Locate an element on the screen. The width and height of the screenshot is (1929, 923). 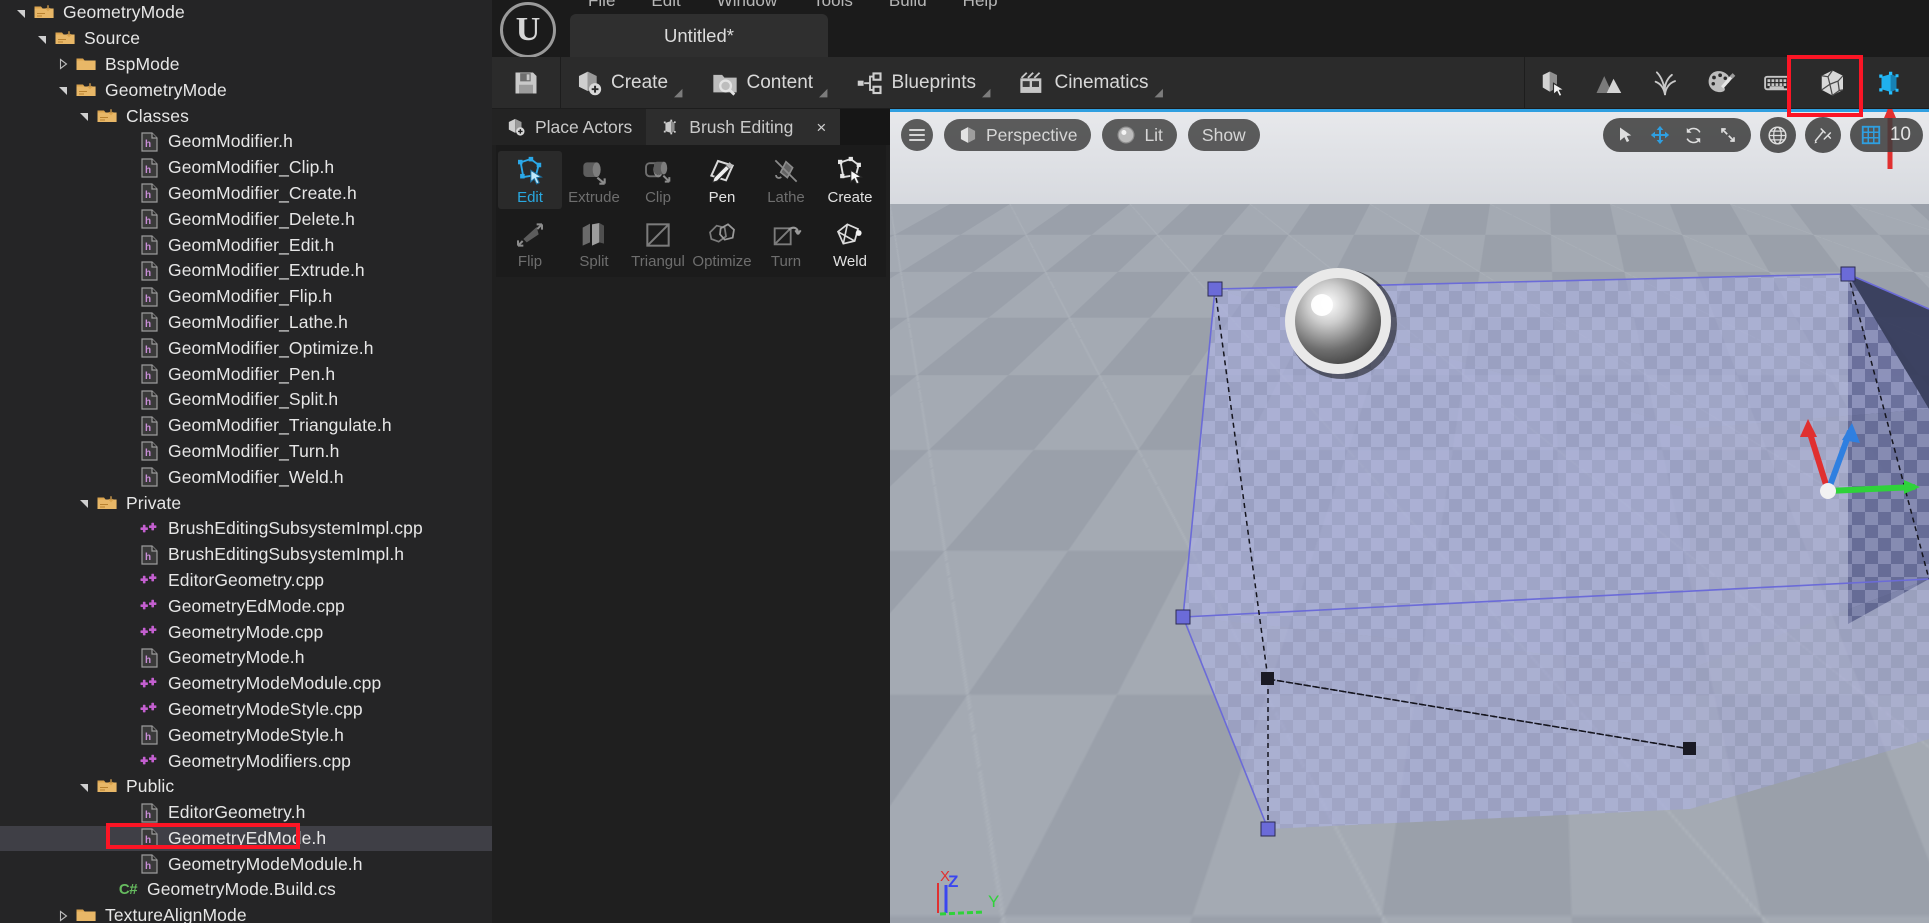
tree-row: GeometryModeStyle.cpp is located at coordinates (246, 710).